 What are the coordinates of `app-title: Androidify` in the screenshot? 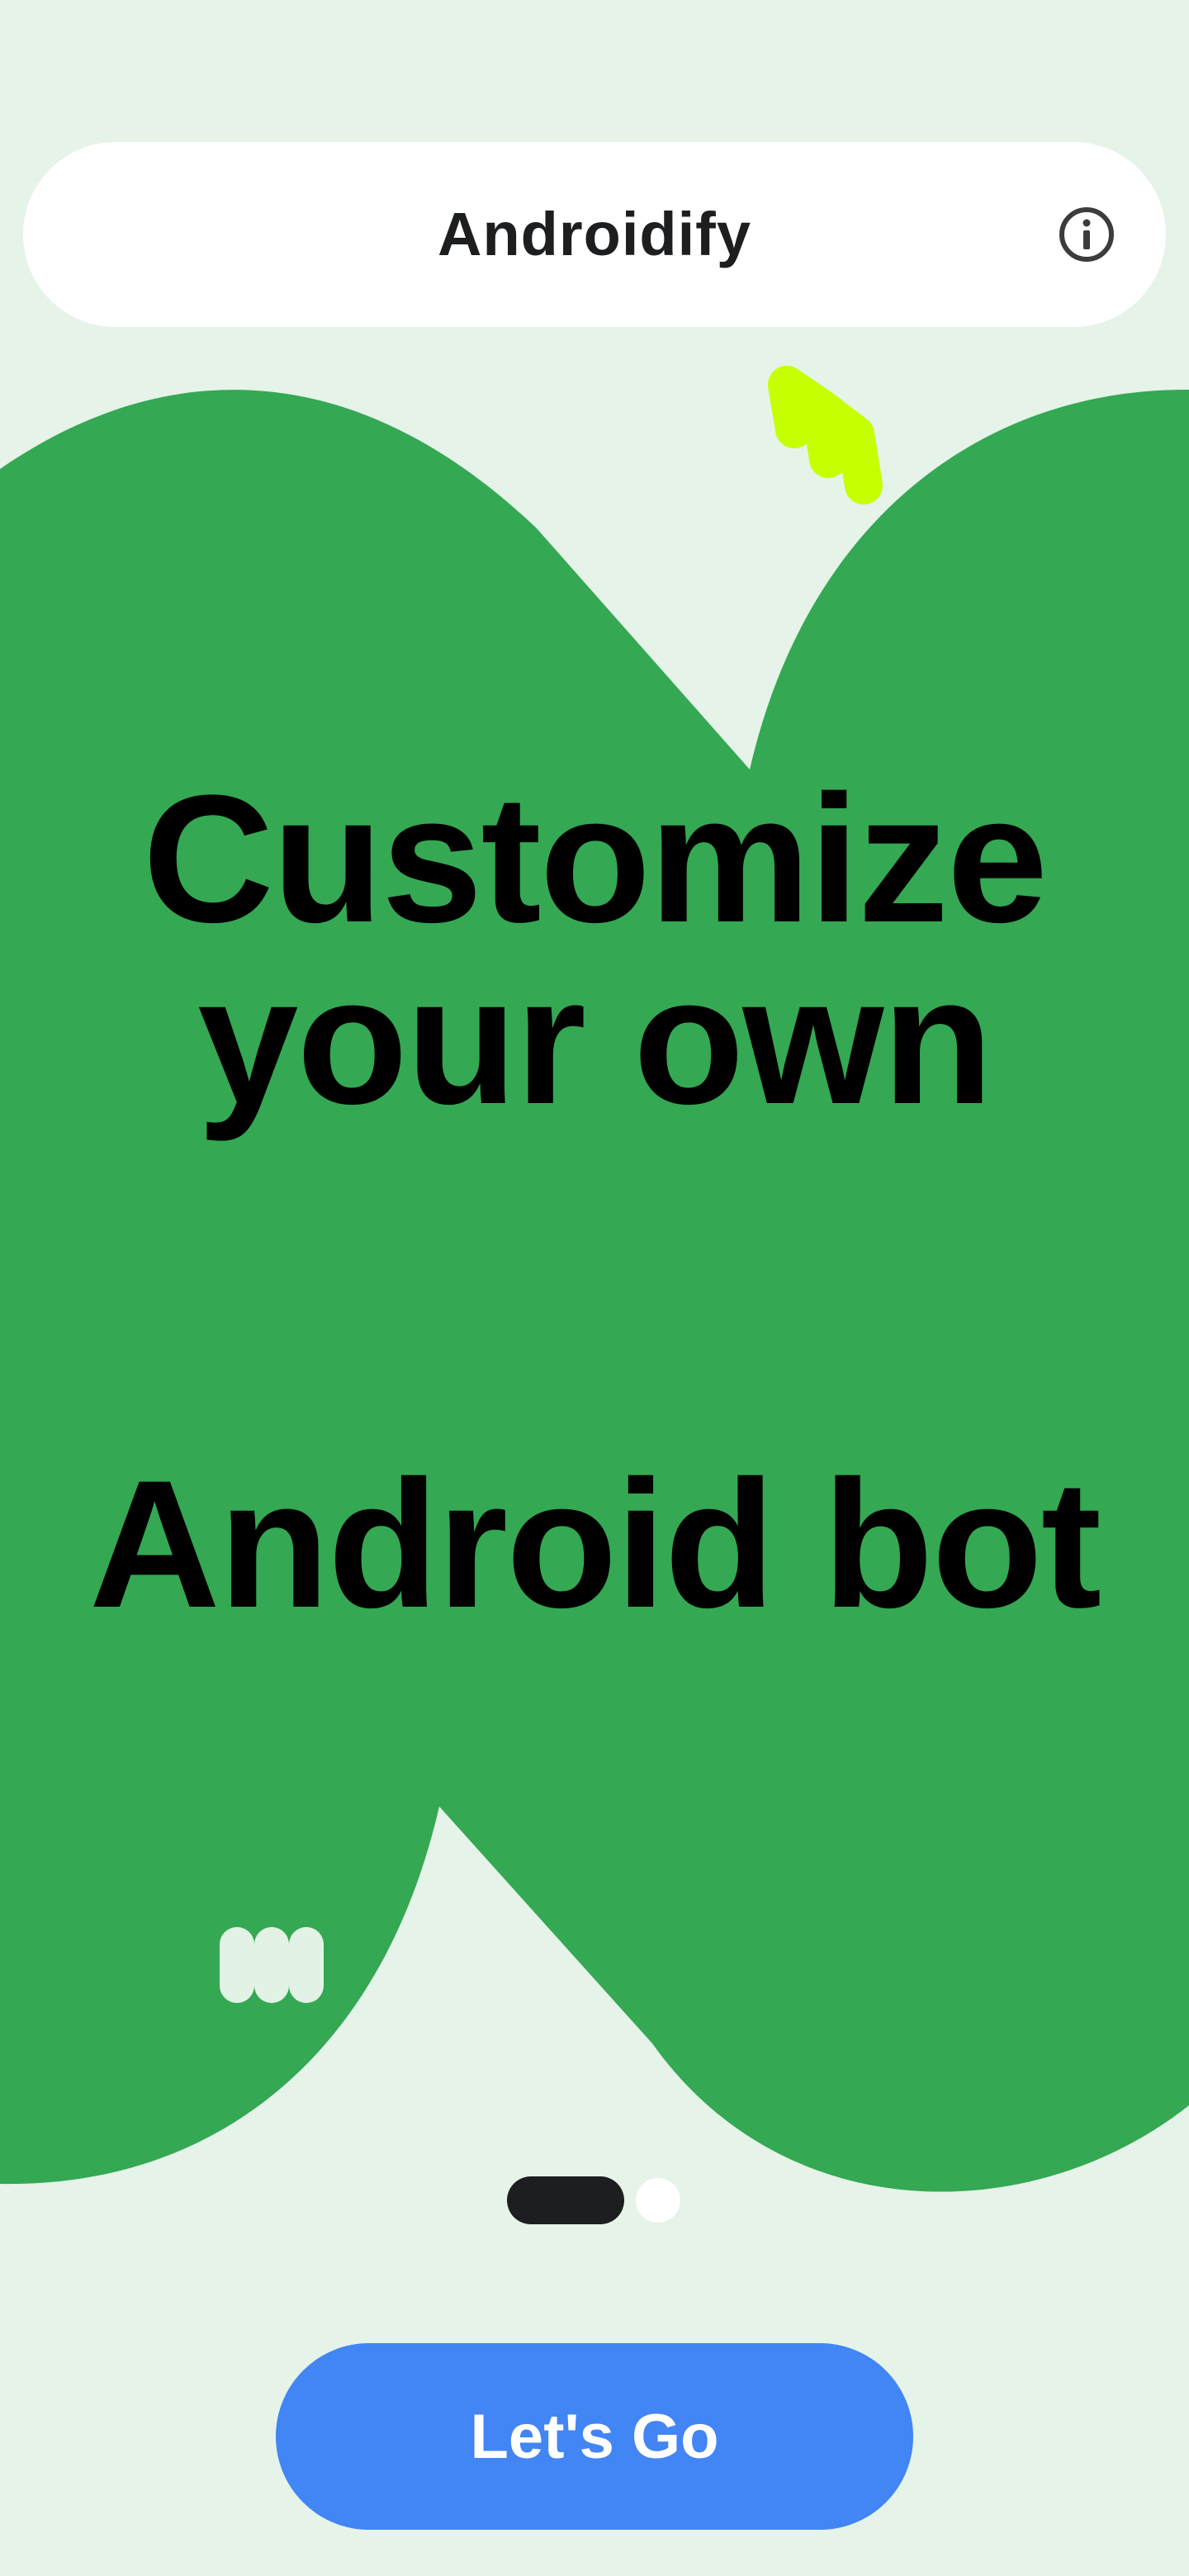 It's located at (594, 234).